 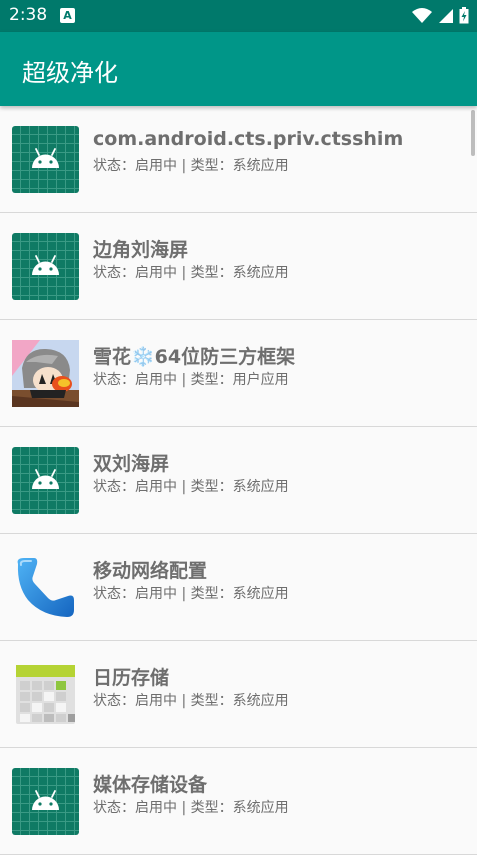 I want to click on app-name: 移动网络配置, so click(x=150, y=571).